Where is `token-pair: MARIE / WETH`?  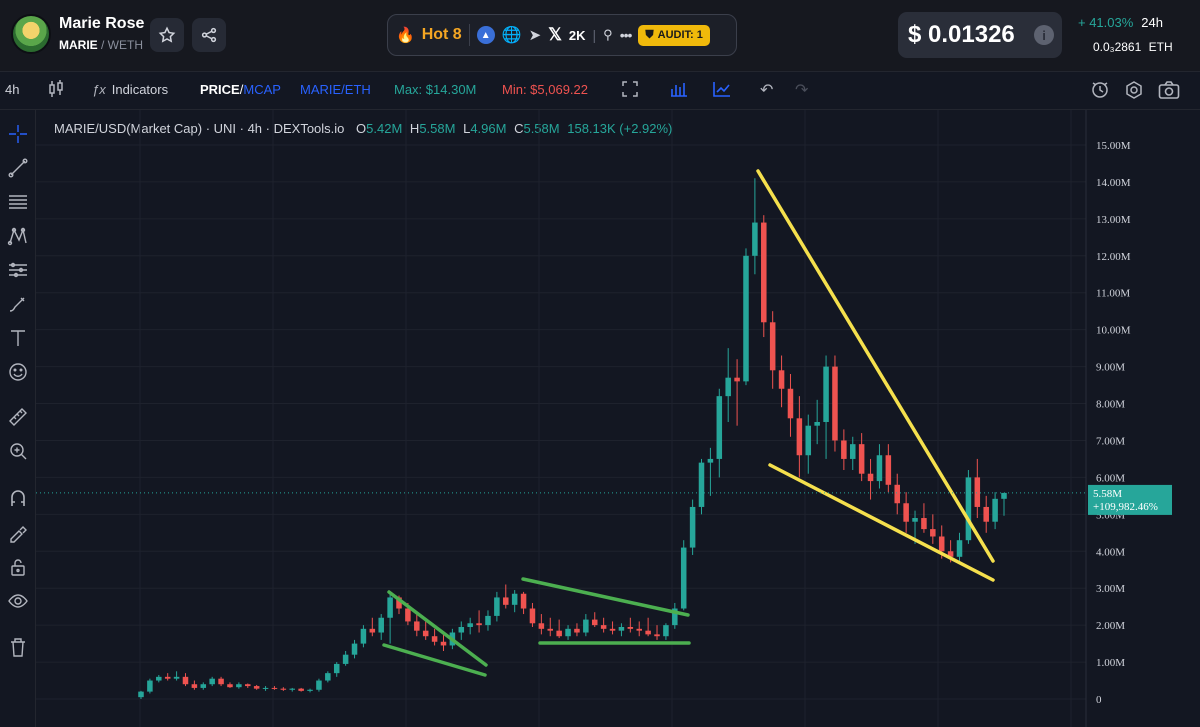 token-pair: MARIE / WETH is located at coordinates (101, 45).